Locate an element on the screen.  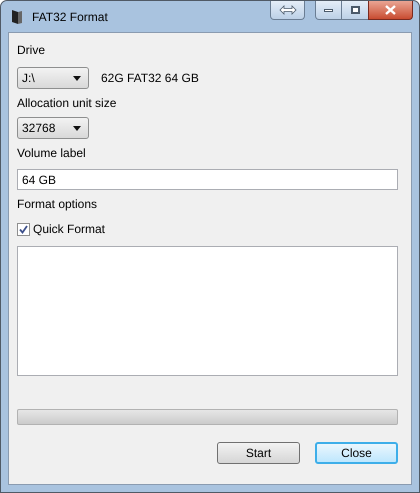
double-arrow-icon is located at coordinates (287, 10).